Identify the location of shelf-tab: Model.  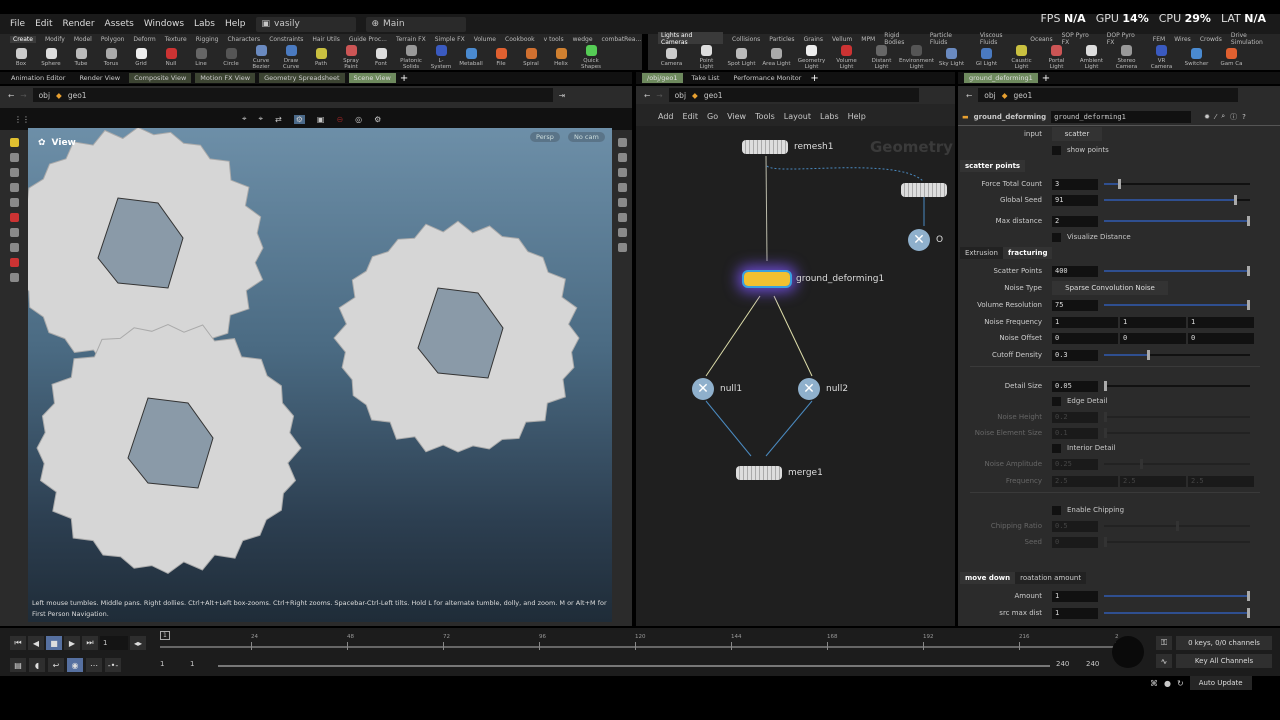
(83, 39).